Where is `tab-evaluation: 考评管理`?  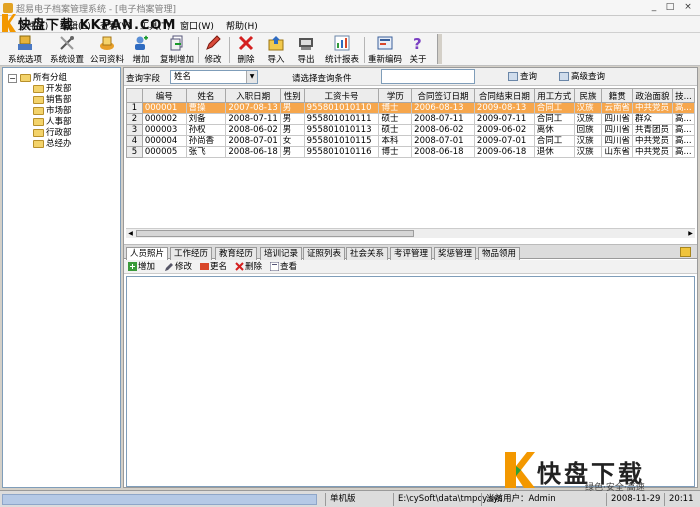
tab-evaluation: 考评管理 is located at coordinates (411, 253).